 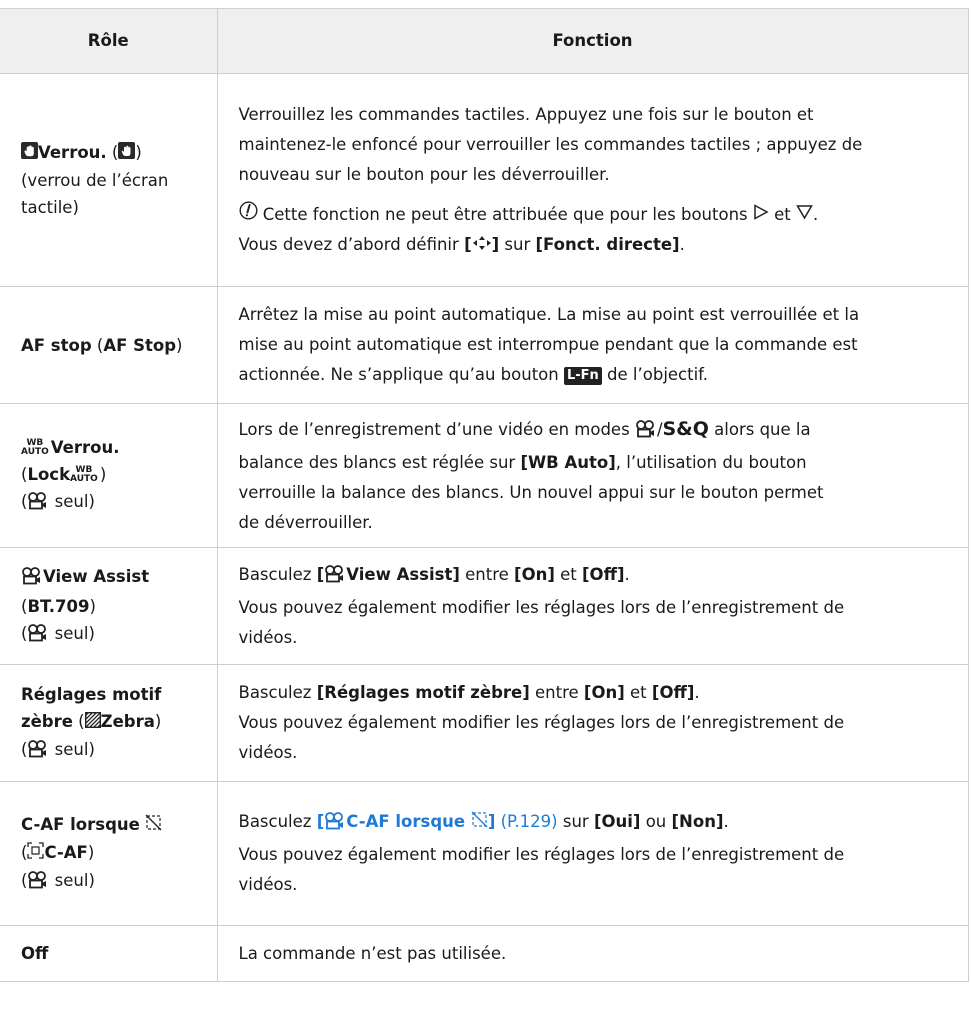 What do you see at coordinates (782, 214) in the screenshot?
I see `note-text: et` at bounding box center [782, 214].